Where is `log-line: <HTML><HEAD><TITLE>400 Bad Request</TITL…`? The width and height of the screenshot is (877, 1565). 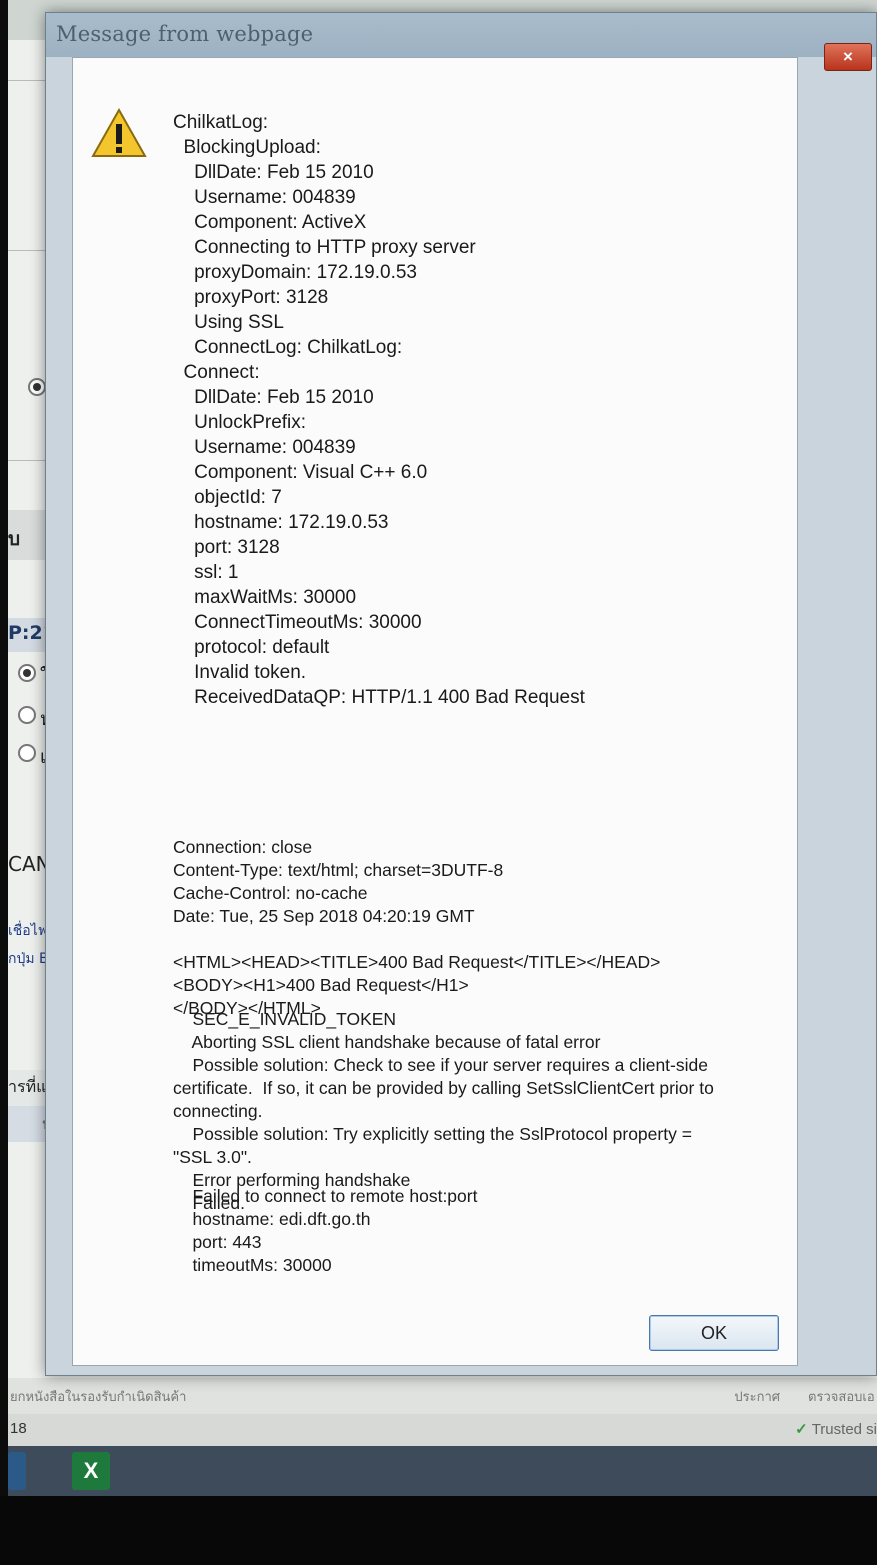
log-line: <HTML><HEAD><TITLE>400 Bad Request</TITL… is located at coordinates (417, 962).